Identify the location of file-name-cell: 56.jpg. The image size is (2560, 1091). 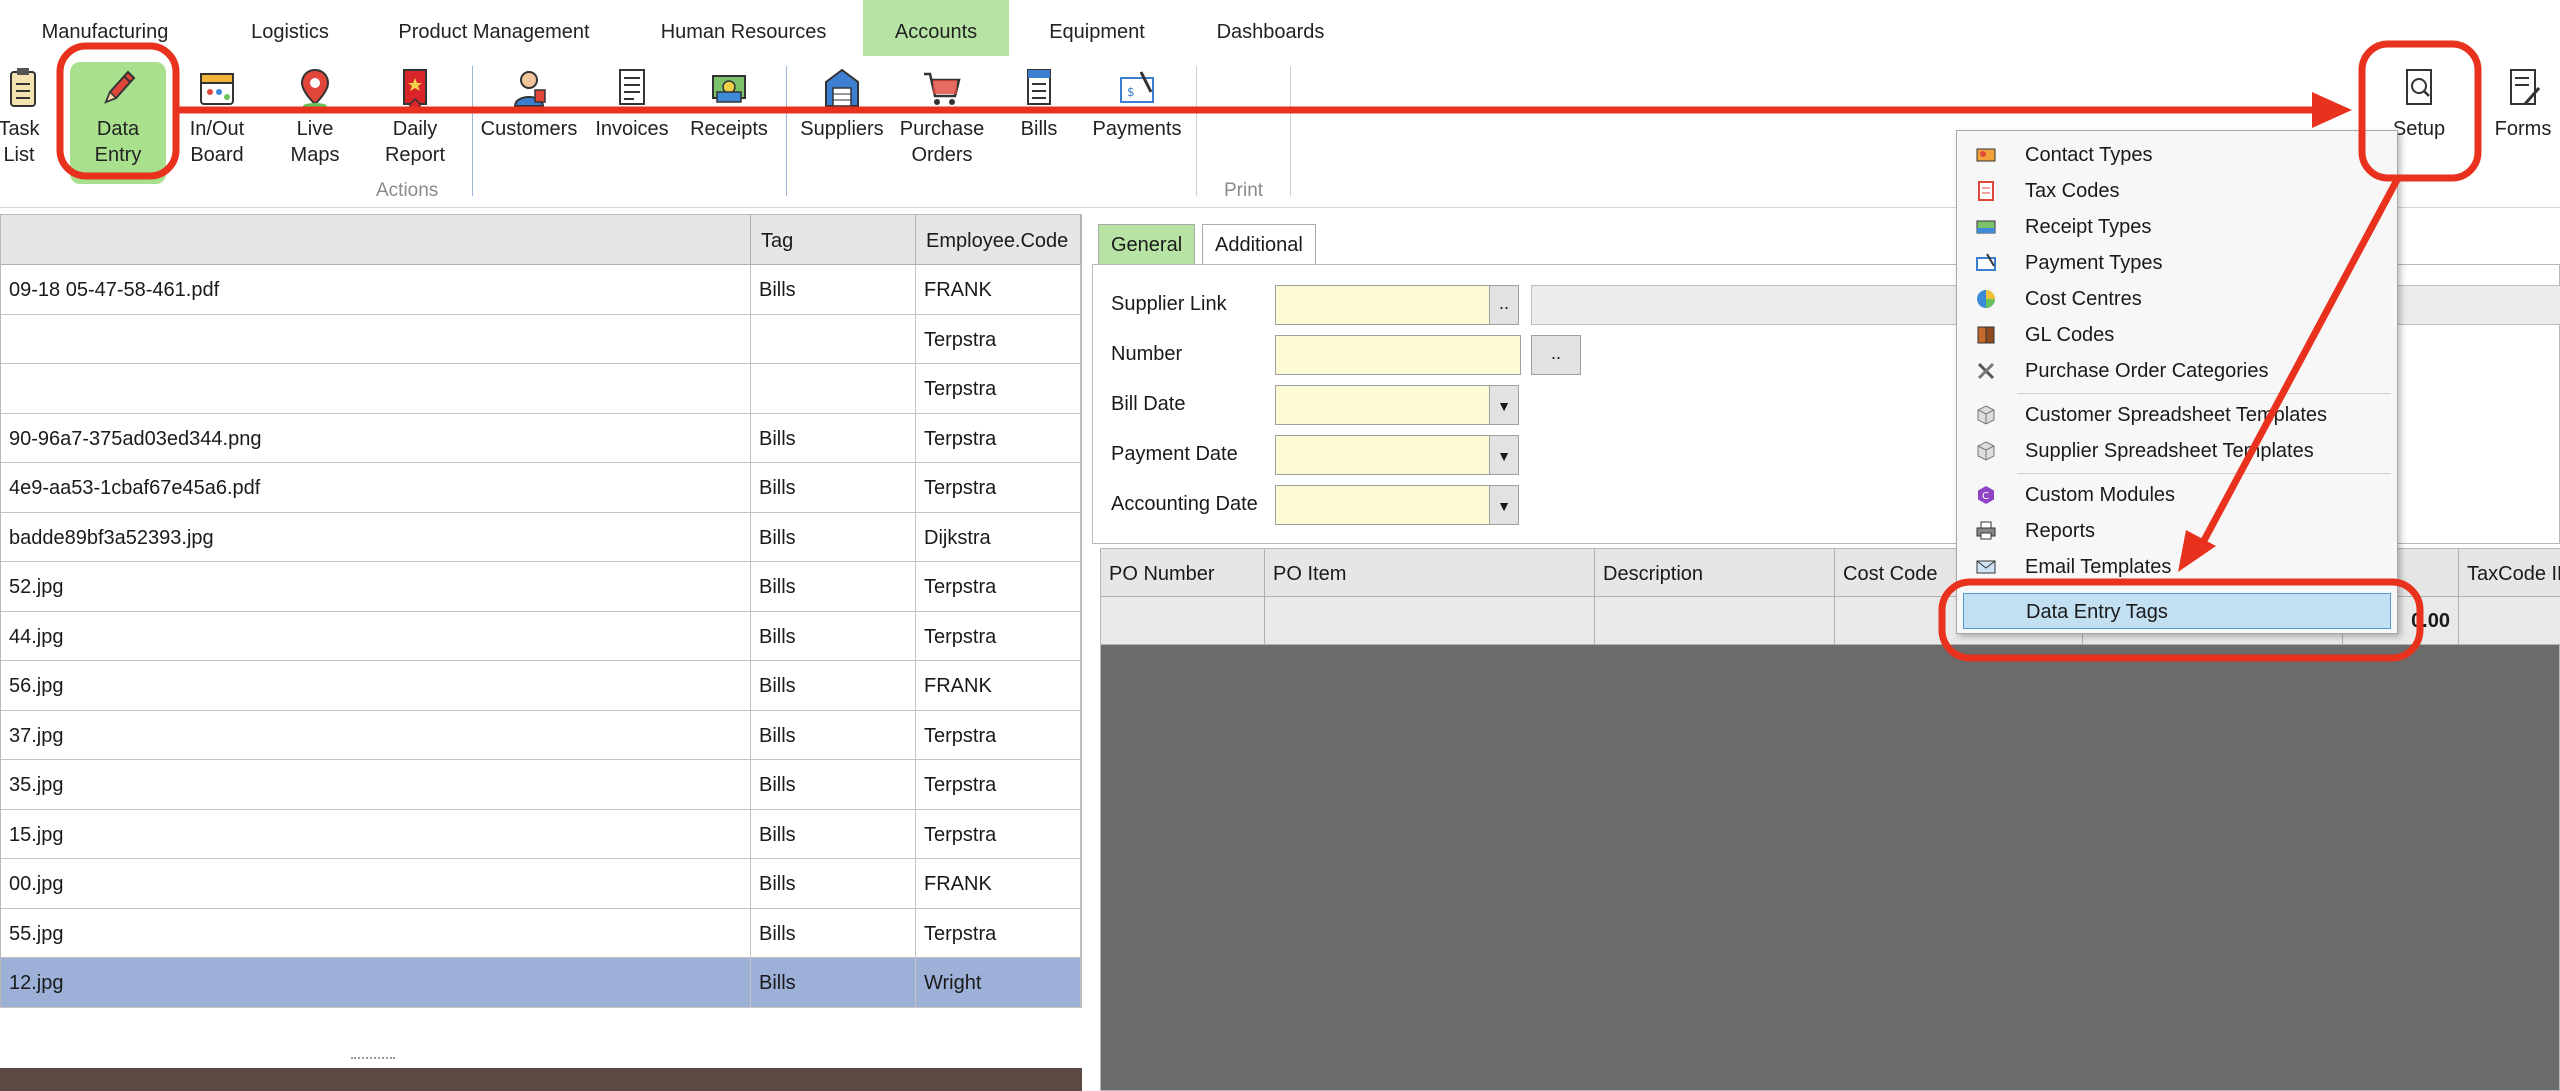
(376, 685).